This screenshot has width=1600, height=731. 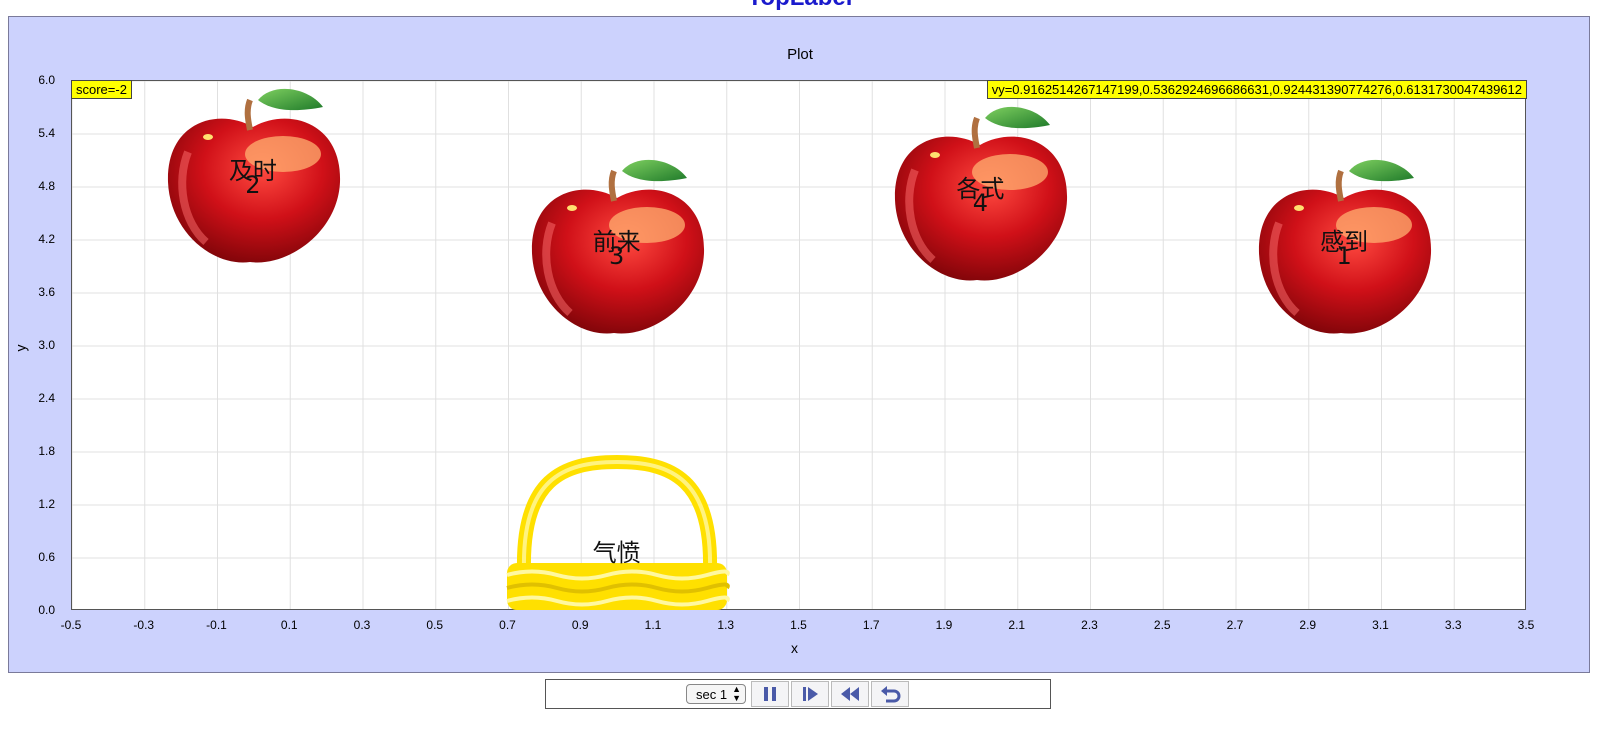 I want to click on pause-icon, so click(x=770, y=694).